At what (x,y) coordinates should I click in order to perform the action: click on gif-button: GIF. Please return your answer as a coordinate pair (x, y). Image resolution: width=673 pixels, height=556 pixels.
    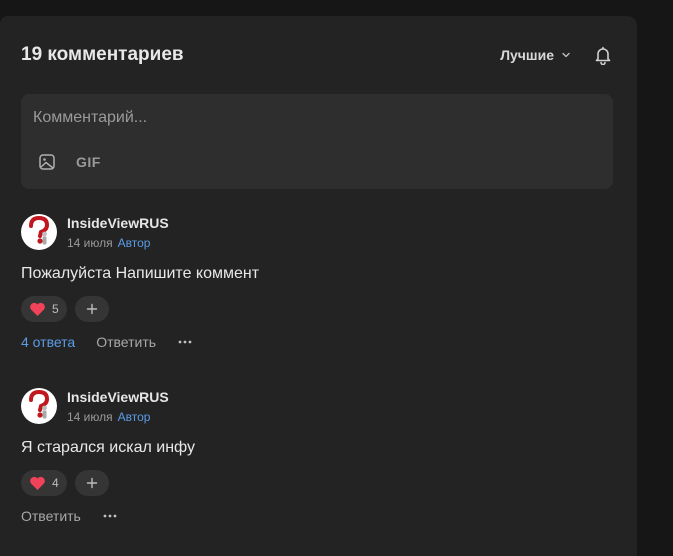
    Looking at the image, I should click on (88, 162).